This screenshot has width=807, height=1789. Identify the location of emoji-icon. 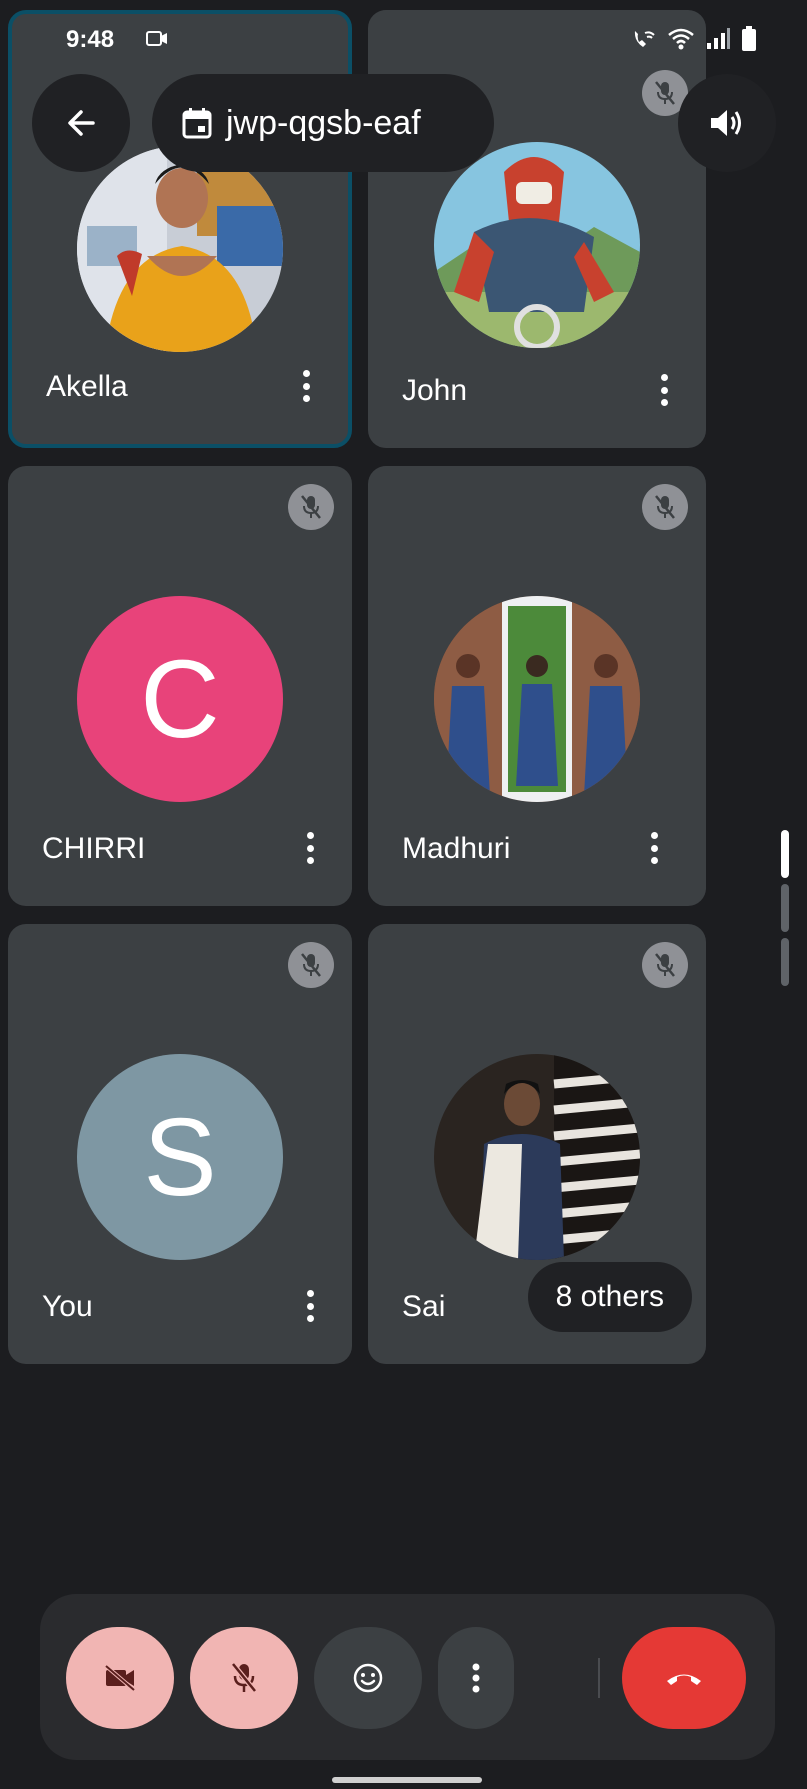
(368, 1678).